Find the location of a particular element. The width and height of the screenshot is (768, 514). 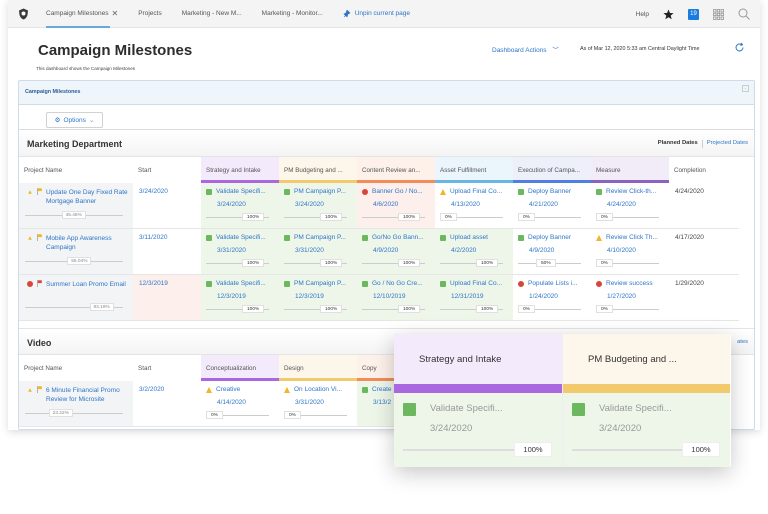

milestone-cell: Go/No Go Bann... 4/9/2020 100% is located at coordinates (396, 251).